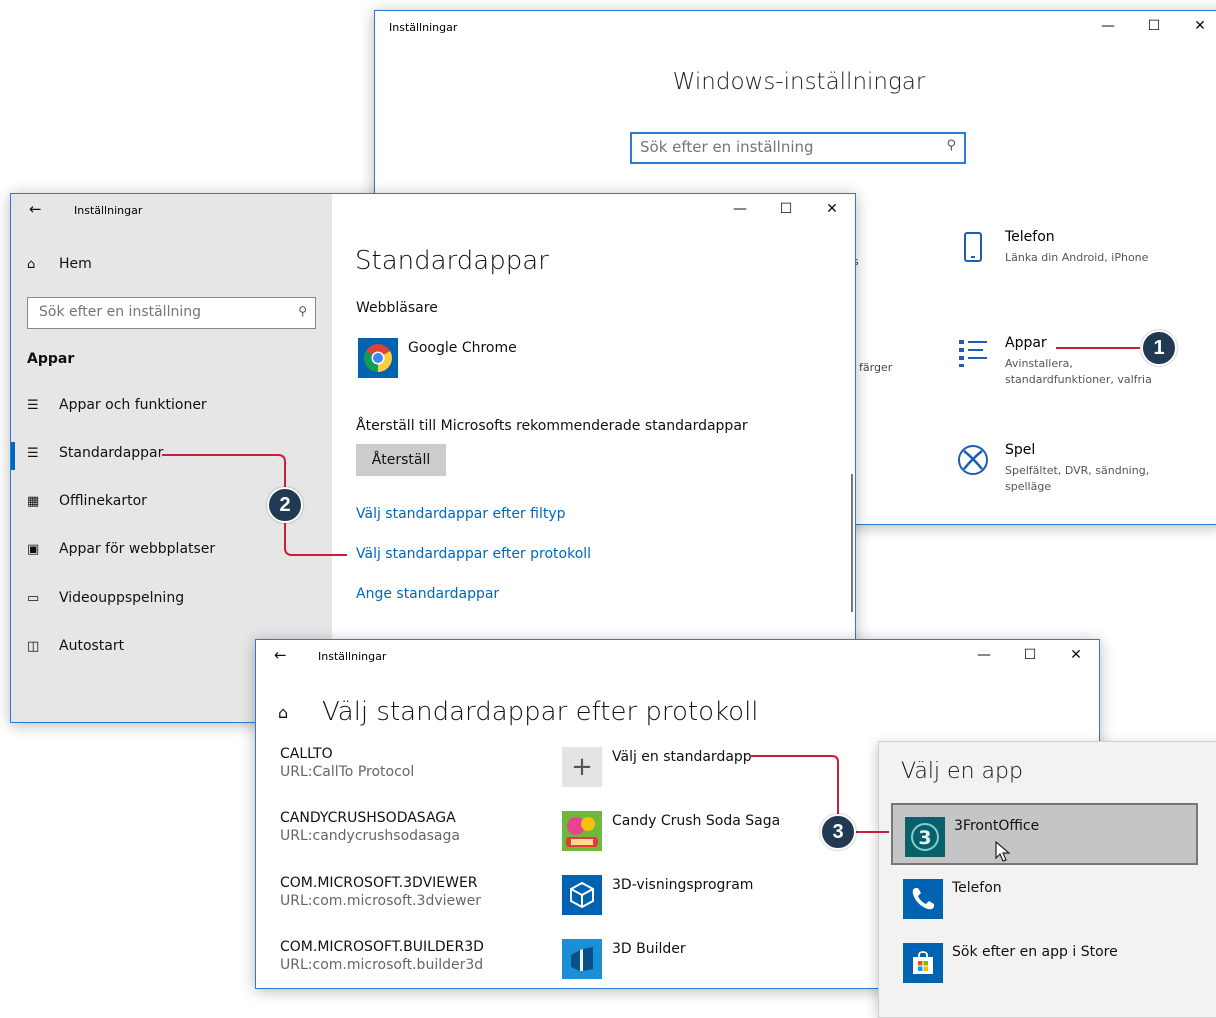 Image resolution: width=1216 pixels, height=1018 pixels. What do you see at coordinates (137, 549) in the screenshot?
I see `sidebar-item-label: Appar för webbplatser` at bounding box center [137, 549].